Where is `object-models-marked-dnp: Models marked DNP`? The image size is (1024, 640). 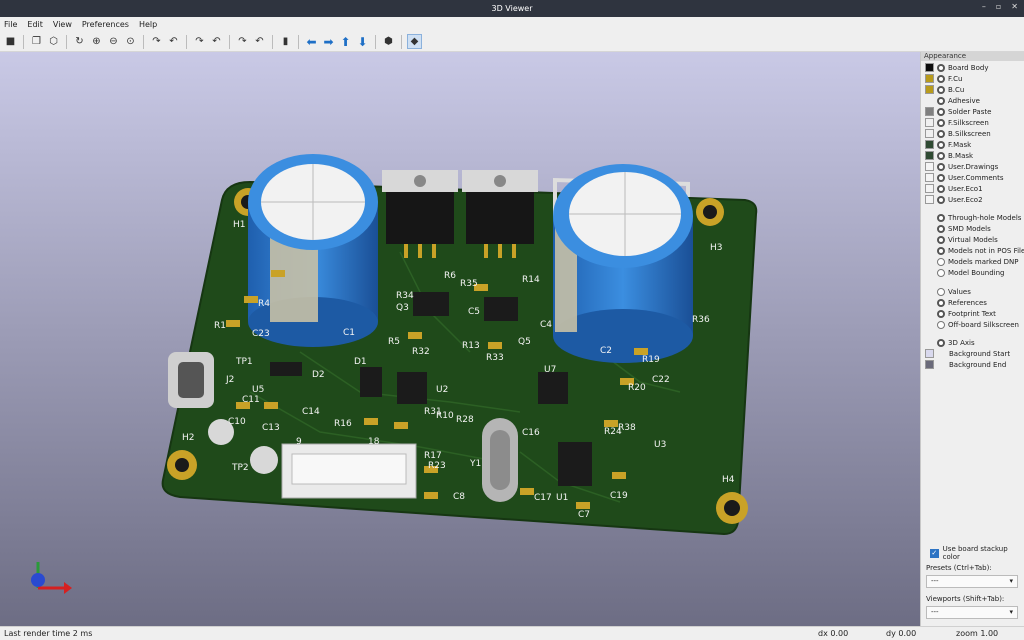
object-models-marked-dnp: Models marked DNP is located at coordinates (972, 261).